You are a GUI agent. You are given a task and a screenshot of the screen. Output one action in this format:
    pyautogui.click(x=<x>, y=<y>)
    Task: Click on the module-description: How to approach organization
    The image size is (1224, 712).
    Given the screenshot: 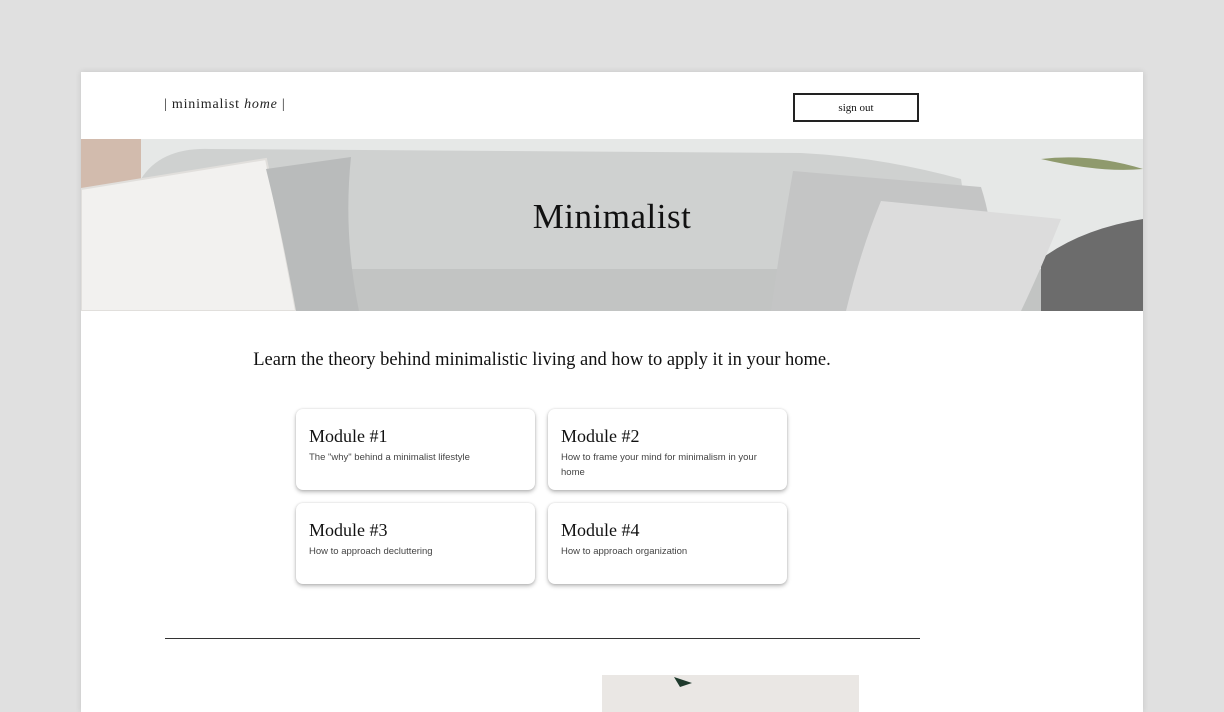 What is the action you would take?
    pyautogui.click(x=624, y=551)
    